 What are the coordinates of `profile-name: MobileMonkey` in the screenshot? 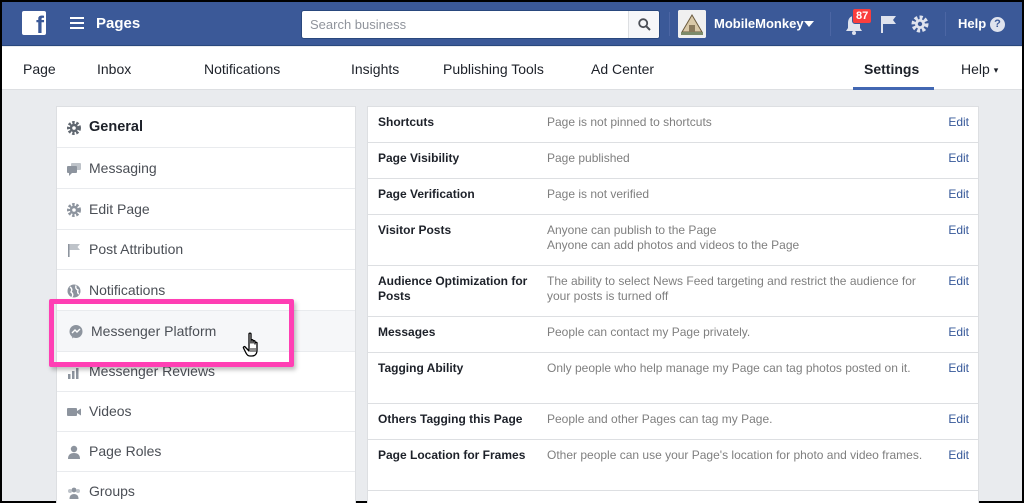 It's located at (759, 23).